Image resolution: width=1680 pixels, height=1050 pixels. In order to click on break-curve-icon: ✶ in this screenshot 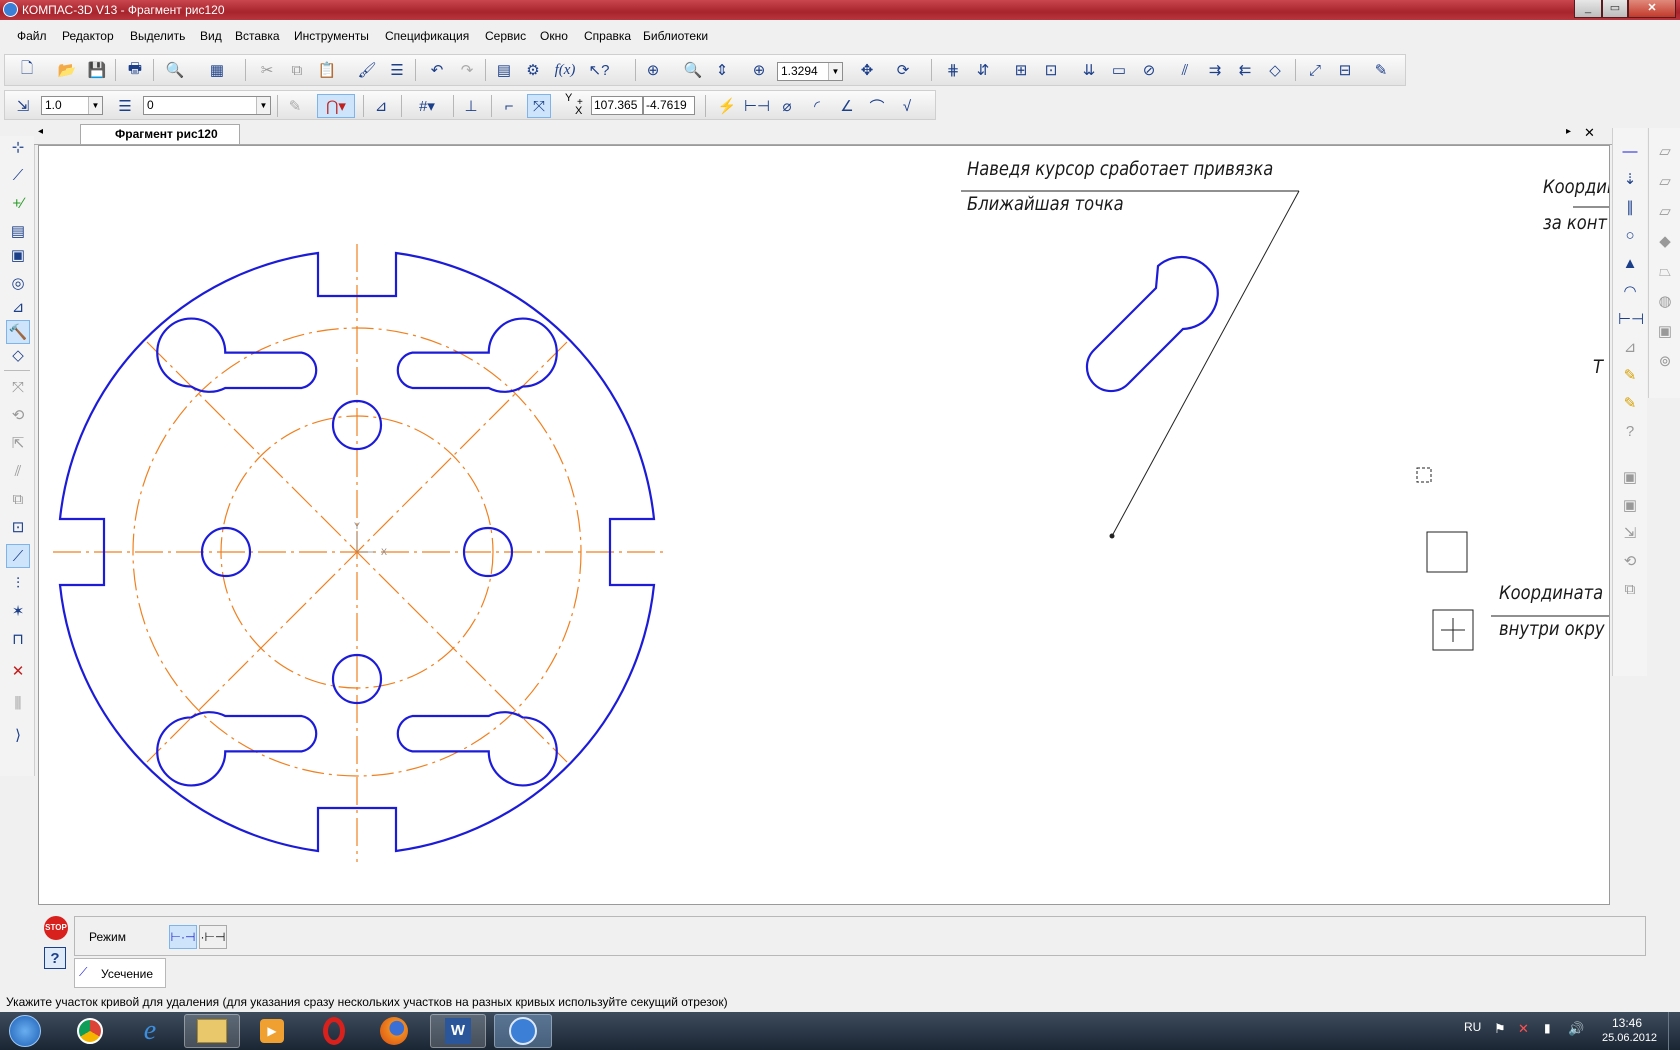, I will do `click(18, 612)`.